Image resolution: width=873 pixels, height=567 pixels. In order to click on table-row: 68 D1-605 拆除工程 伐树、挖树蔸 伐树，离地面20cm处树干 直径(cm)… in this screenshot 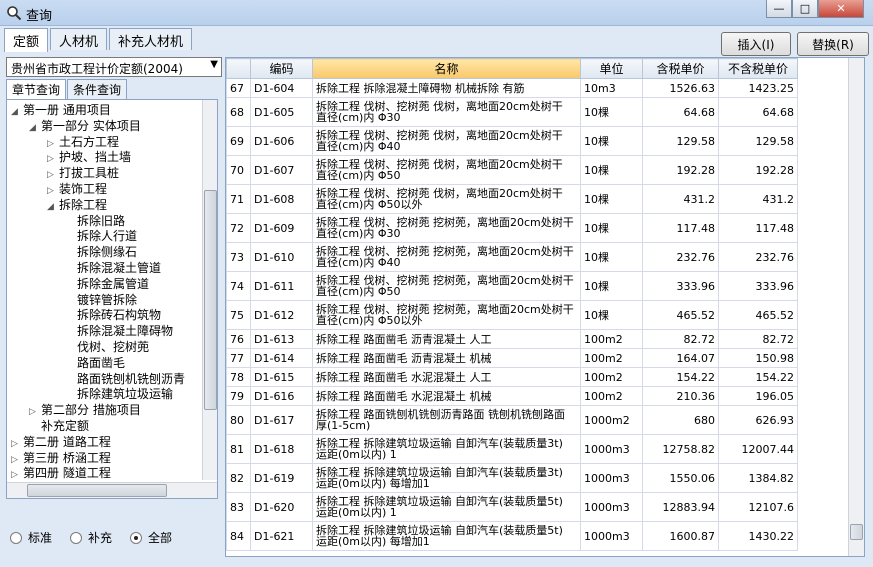, I will do `click(512, 112)`.